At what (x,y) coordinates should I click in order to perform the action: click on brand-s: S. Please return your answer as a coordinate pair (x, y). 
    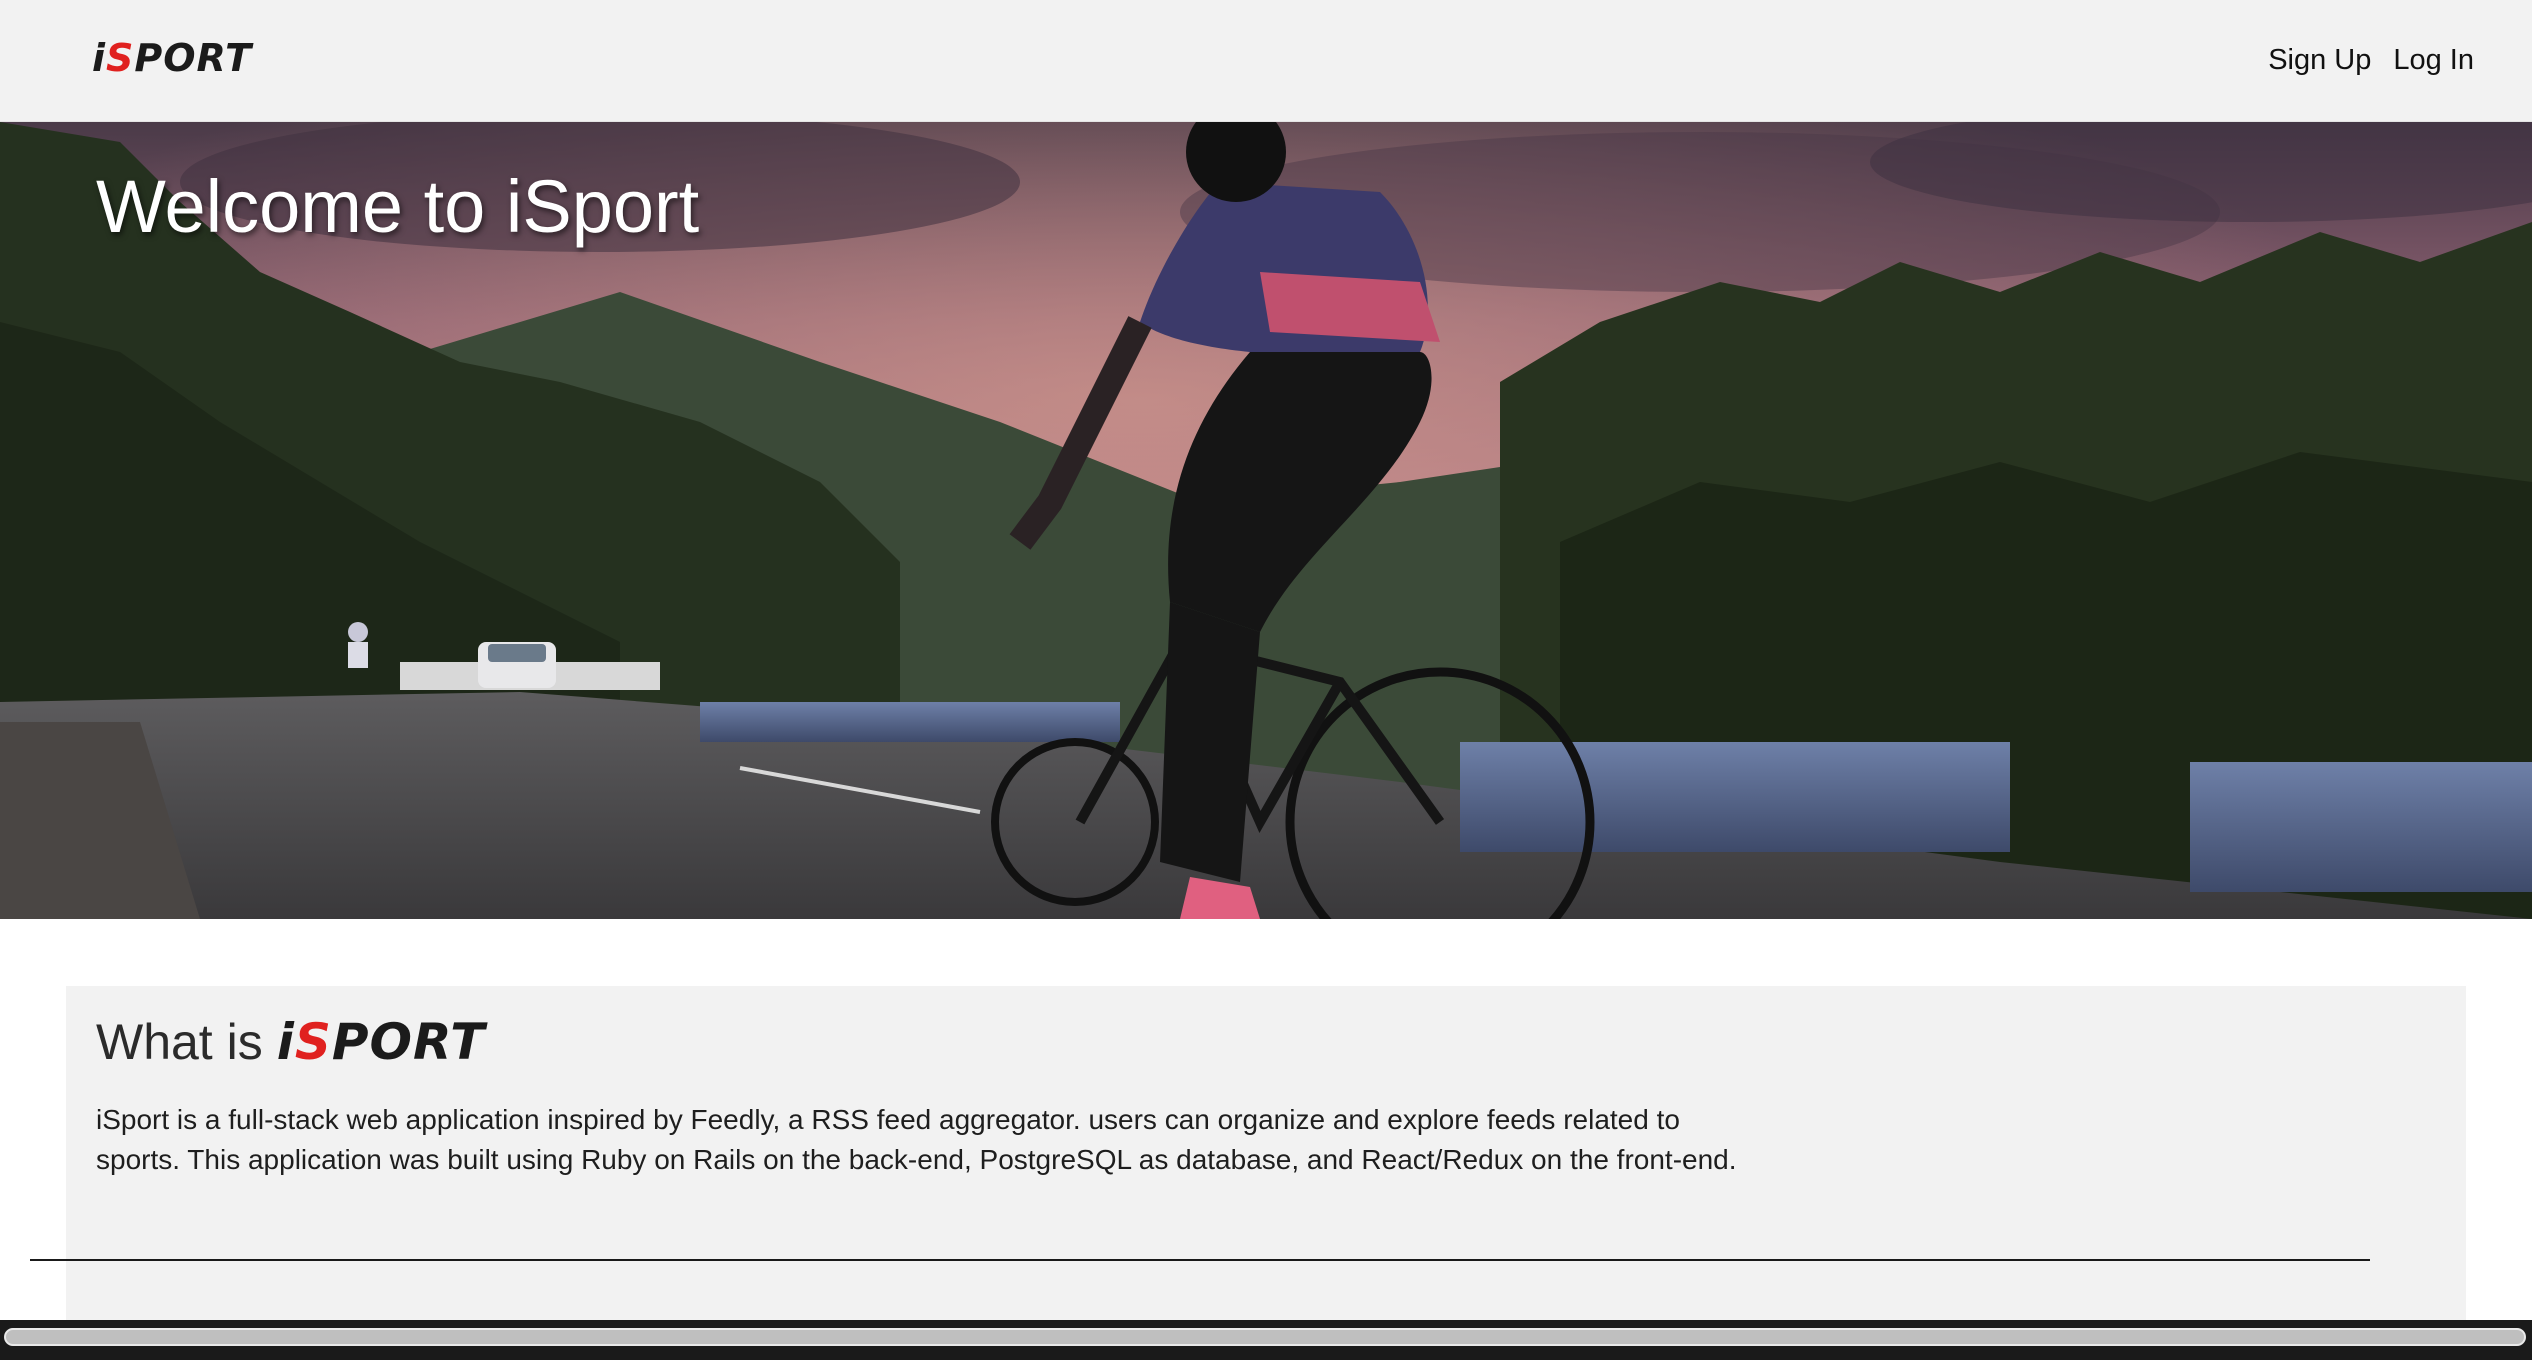
    Looking at the image, I should click on (313, 1042).